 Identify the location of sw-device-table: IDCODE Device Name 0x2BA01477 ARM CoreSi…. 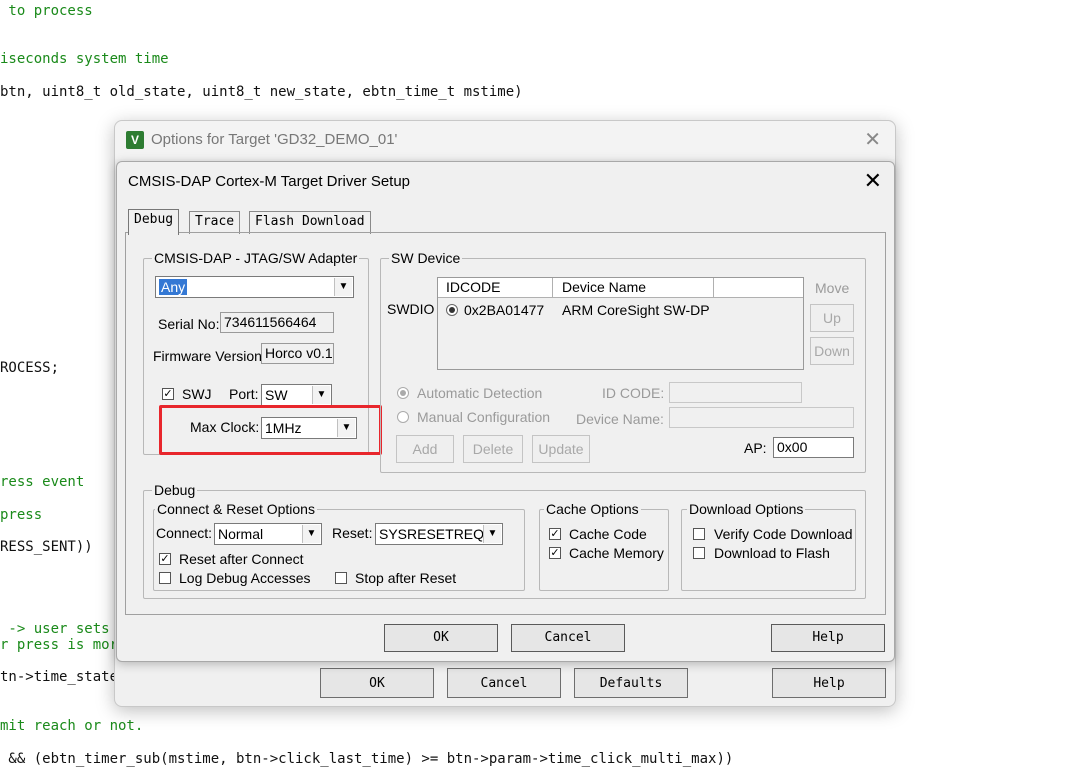
(620, 323).